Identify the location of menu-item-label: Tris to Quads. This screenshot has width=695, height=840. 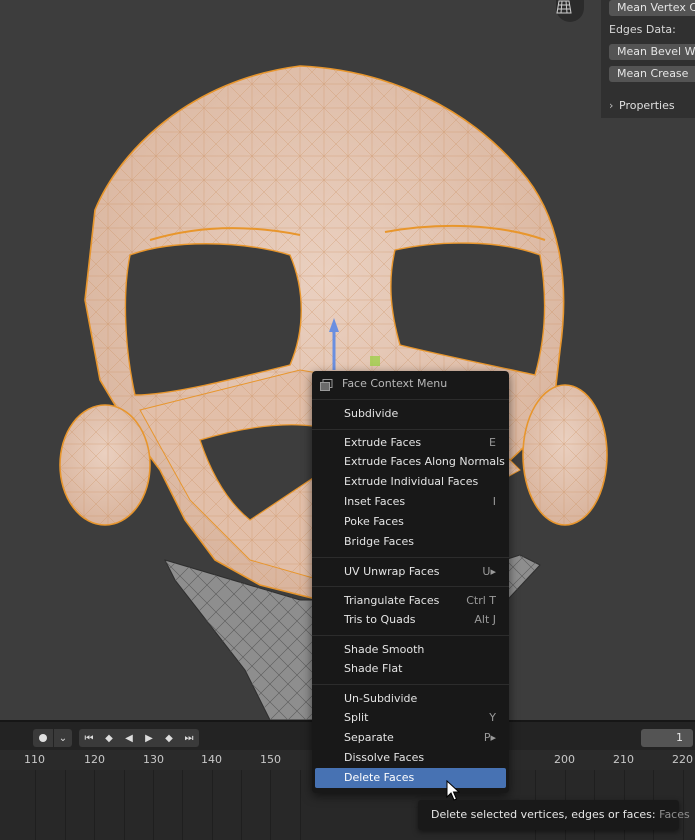
(380, 619).